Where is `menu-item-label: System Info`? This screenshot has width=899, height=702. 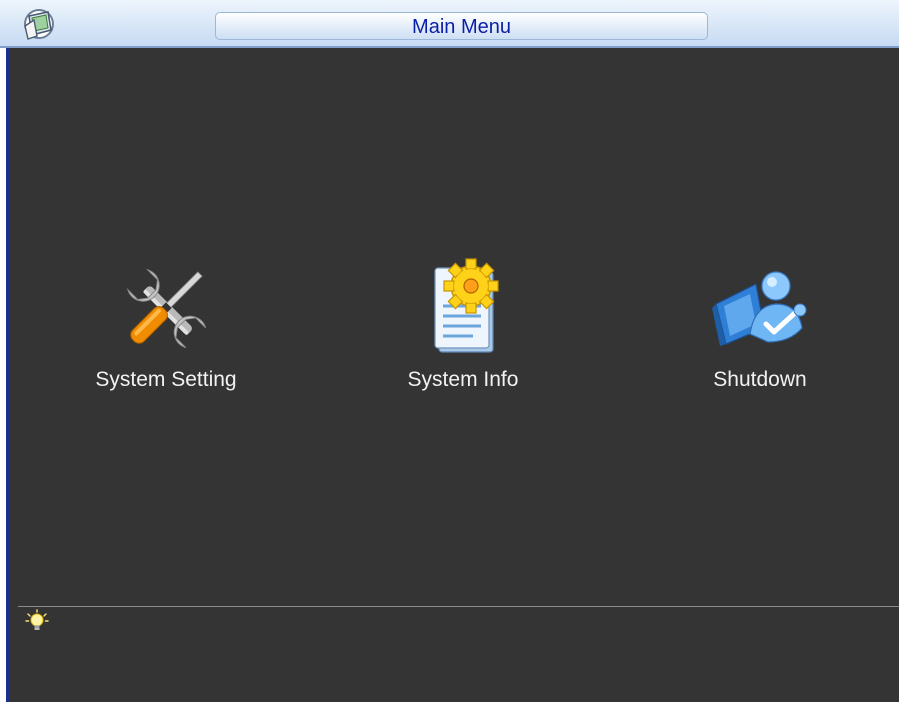 menu-item-label: System Info is located at coordinates (463, 379).